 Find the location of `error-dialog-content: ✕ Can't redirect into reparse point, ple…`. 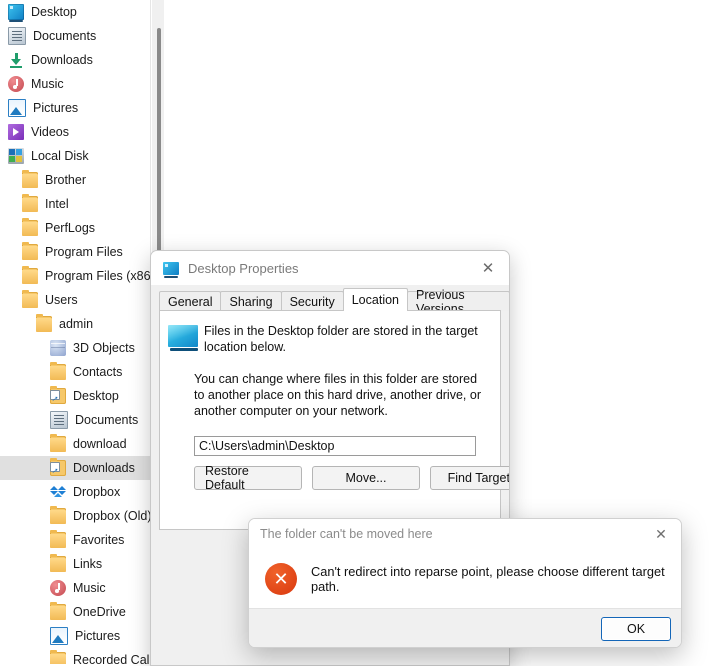

error-dialog-content: ✕ Can't redirect into reparse point, ple… is located at coordinates (465, 579).